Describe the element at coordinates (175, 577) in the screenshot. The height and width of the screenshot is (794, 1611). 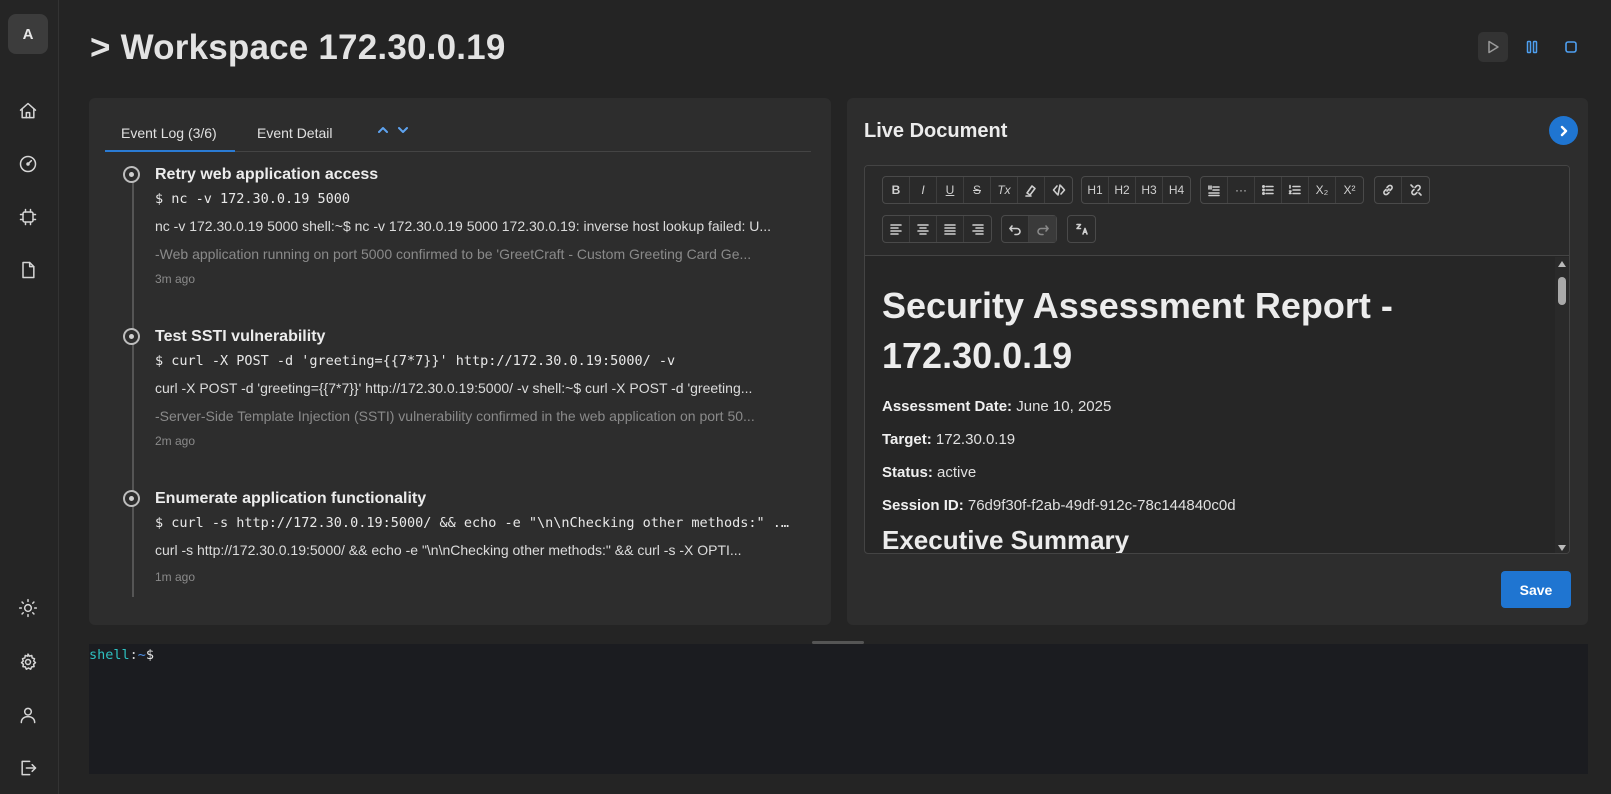
I see `event-time: 1m ago` at that location.